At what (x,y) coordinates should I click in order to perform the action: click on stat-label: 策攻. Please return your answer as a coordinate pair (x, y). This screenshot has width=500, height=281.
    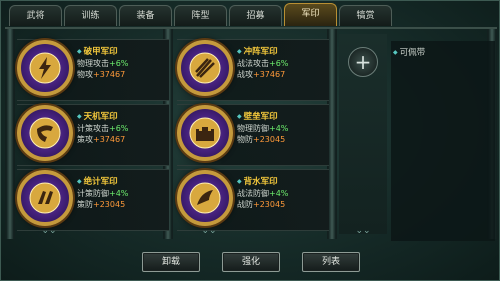
    Looking at the image, I should click on (85, 139).